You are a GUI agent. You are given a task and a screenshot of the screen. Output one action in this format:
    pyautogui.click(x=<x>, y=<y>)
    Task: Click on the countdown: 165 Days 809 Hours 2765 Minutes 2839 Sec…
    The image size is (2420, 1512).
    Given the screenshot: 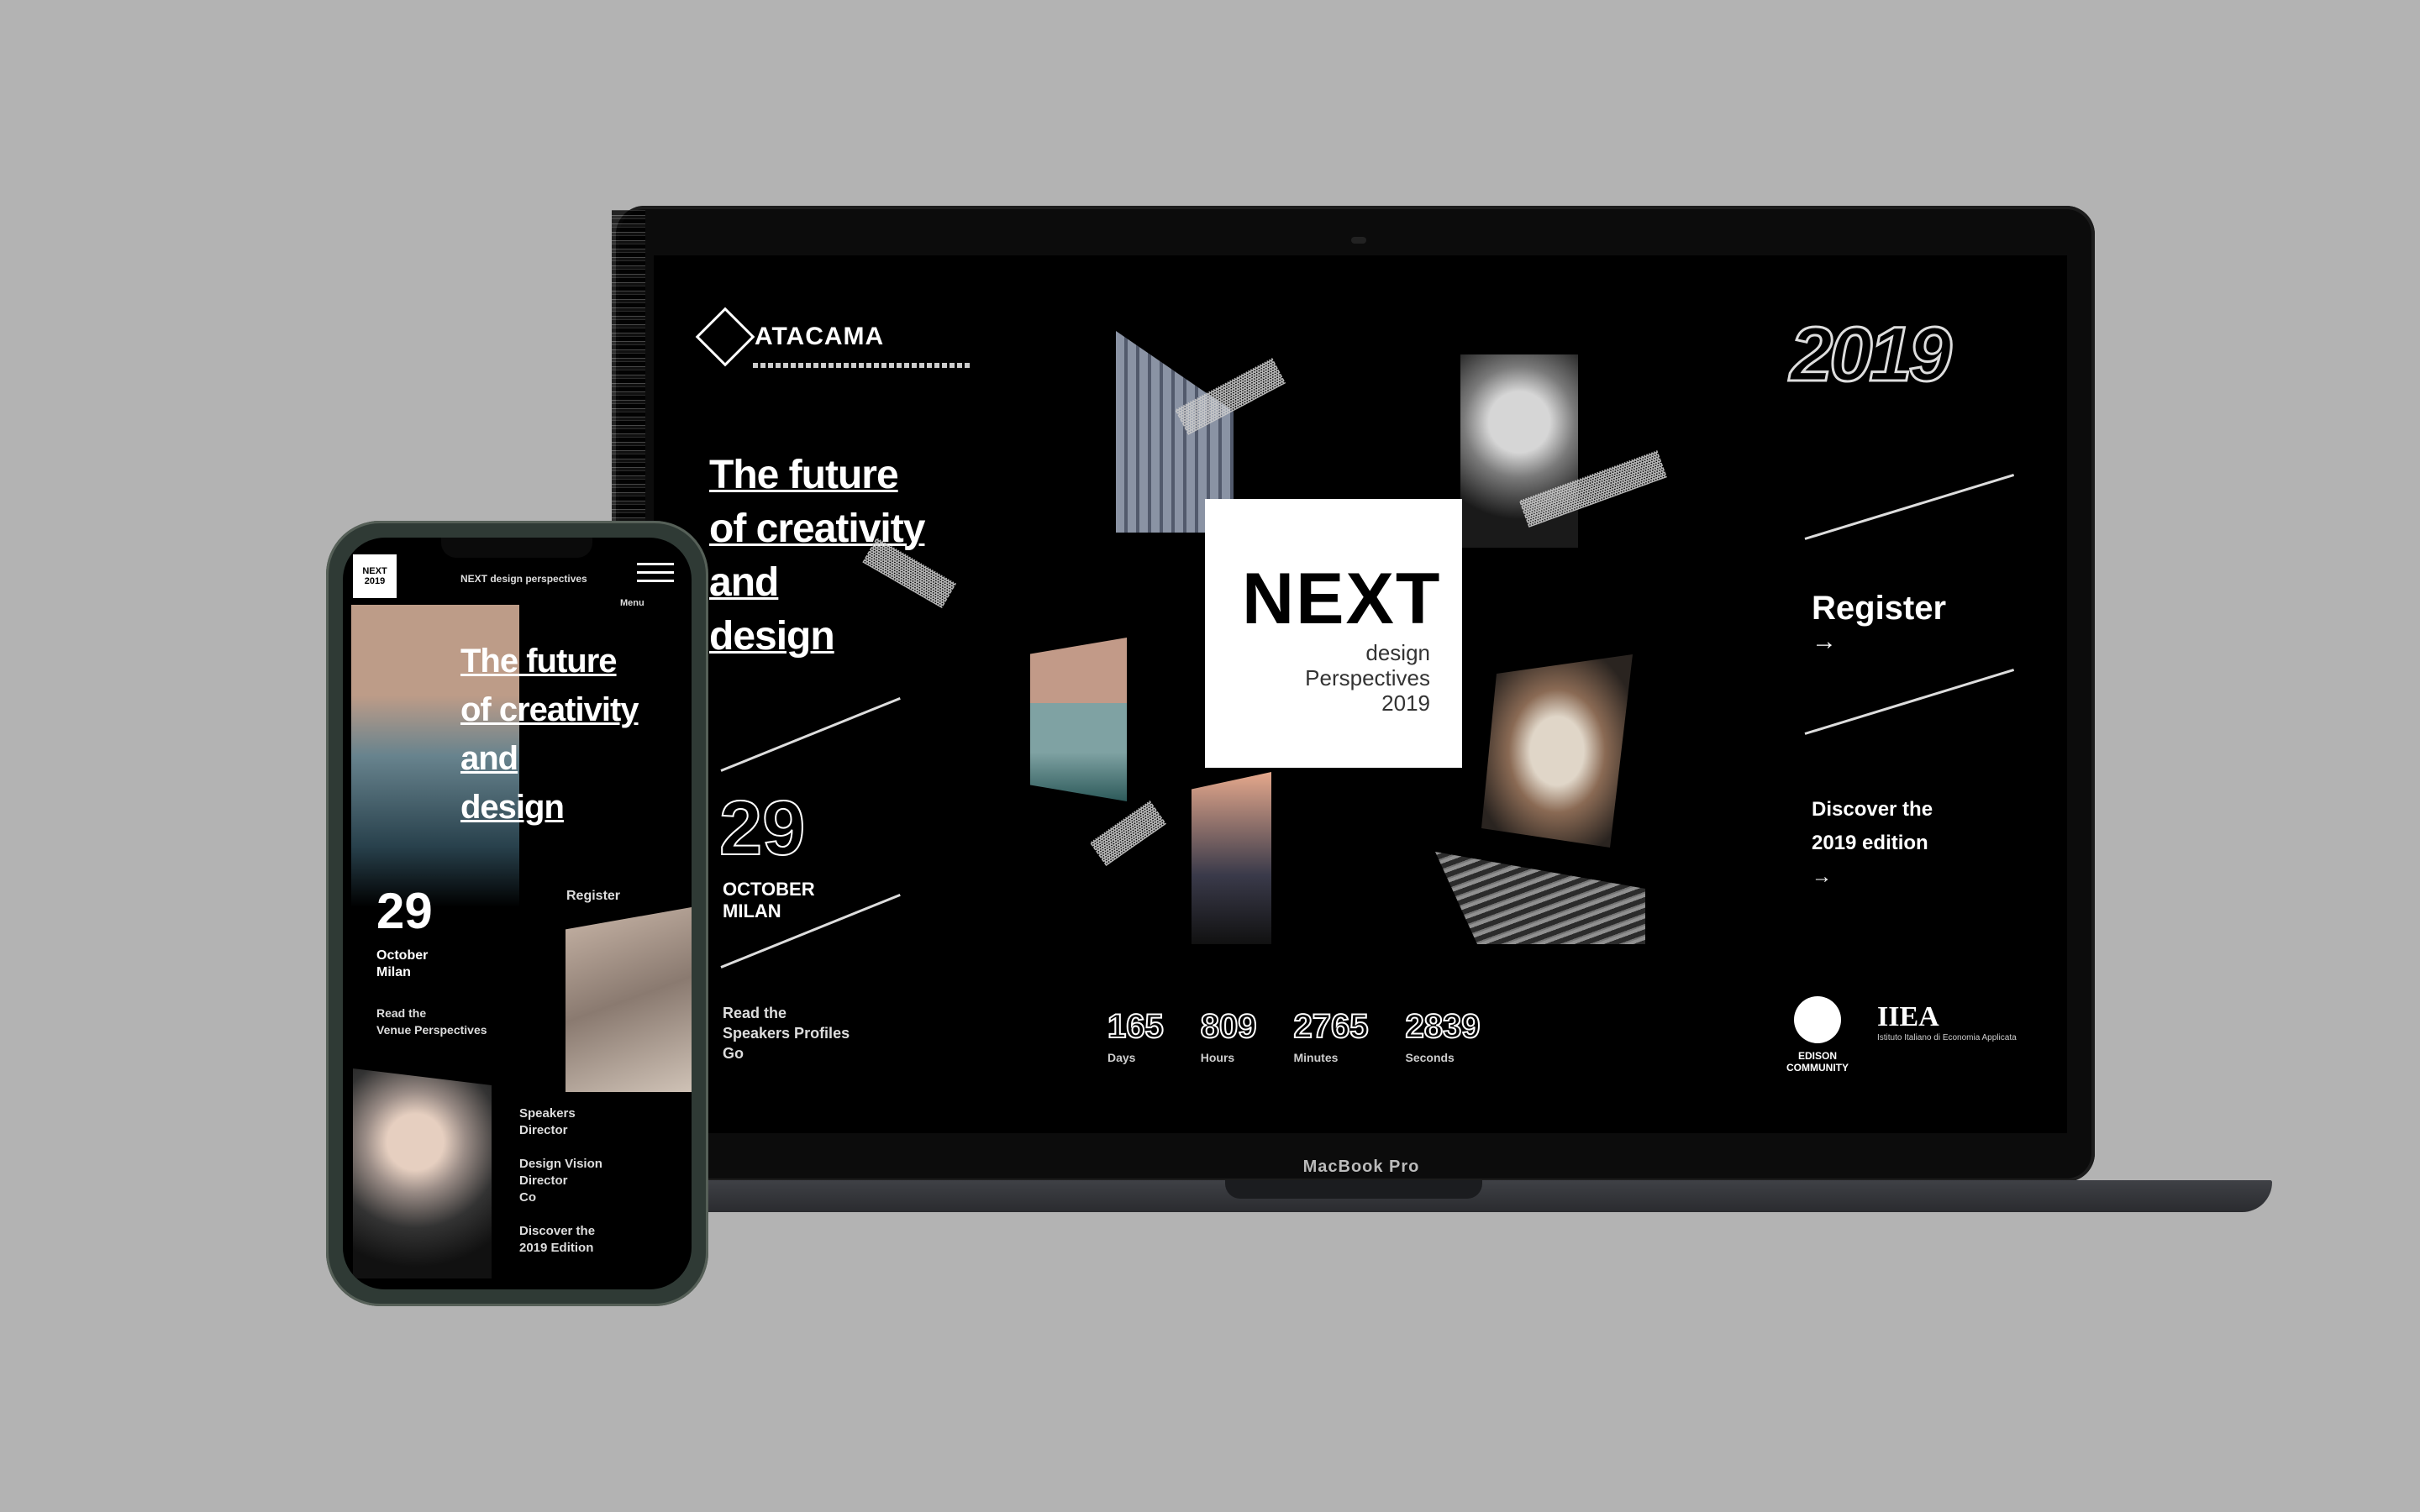 What is the action you would take?
    pyautogui.click(x=1294, y=1035)
    